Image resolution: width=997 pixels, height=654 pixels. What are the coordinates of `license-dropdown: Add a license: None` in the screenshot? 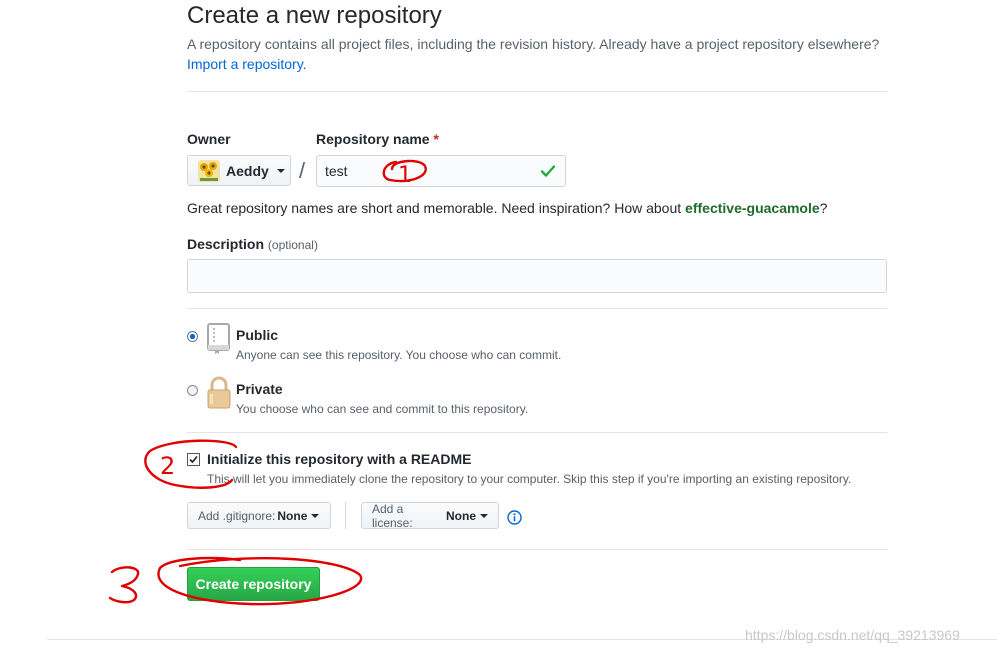 It's located at (430, 515).